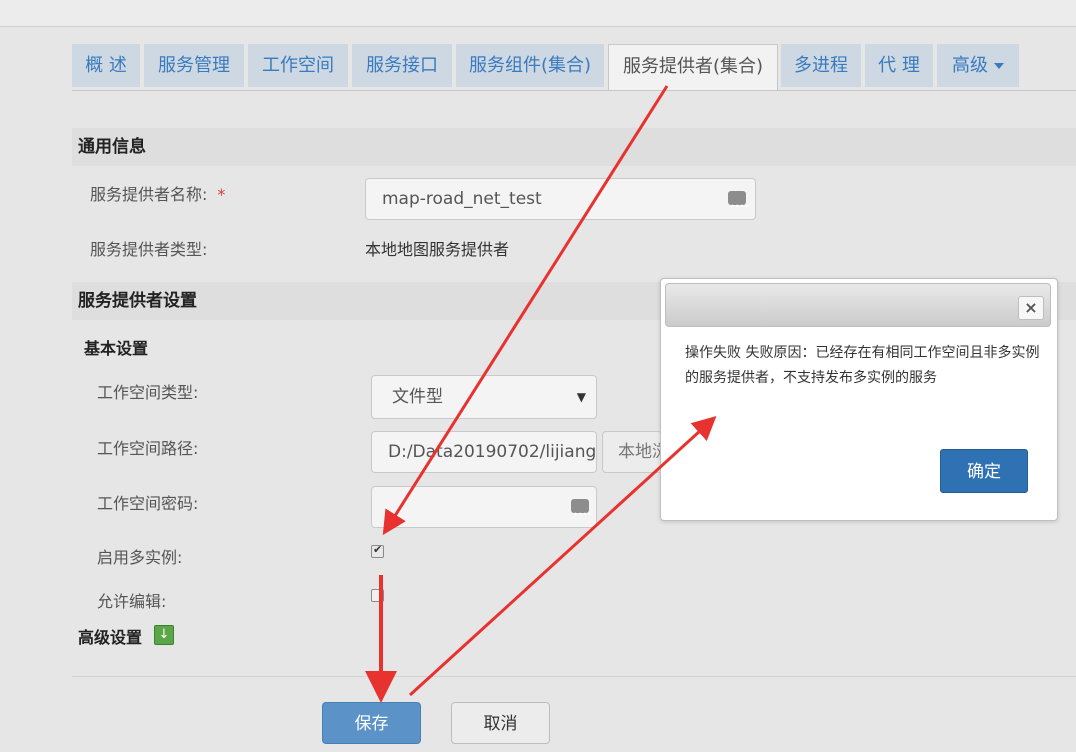 This screenshot has height=752, width=1076. I want to click on provider-name-input: map-road_net_test, so click(560, 199).